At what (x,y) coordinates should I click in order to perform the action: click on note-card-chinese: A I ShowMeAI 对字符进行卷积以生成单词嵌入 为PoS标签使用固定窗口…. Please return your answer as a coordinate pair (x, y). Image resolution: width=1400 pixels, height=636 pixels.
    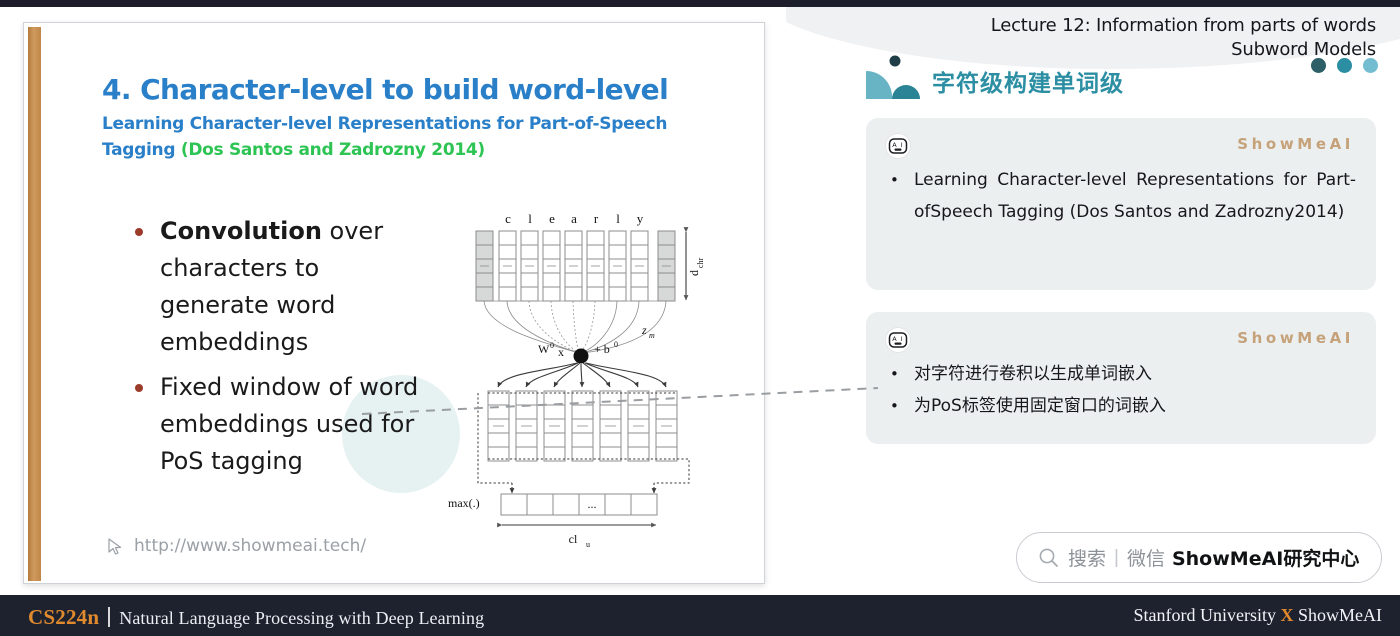
    Looking at the image, I should click on (1121, 378).